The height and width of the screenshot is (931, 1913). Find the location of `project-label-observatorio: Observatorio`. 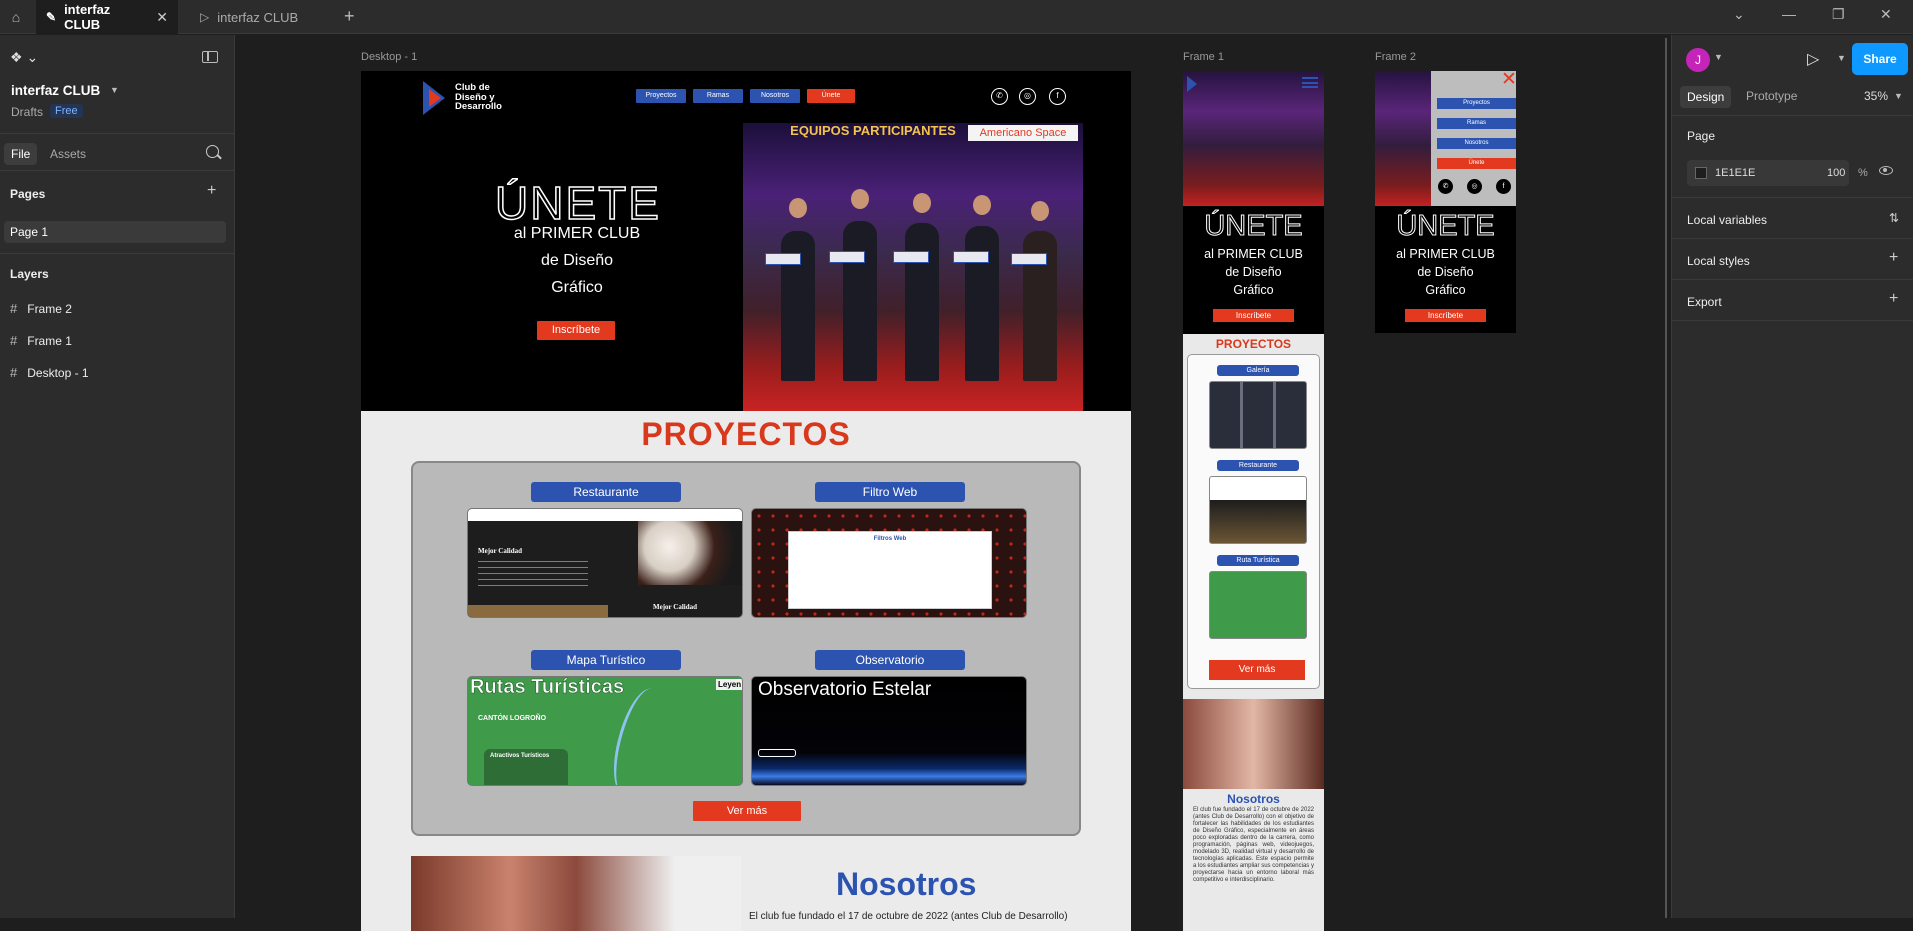

project-label-observatorio: Observatorio is located at coordinates (890, 660).